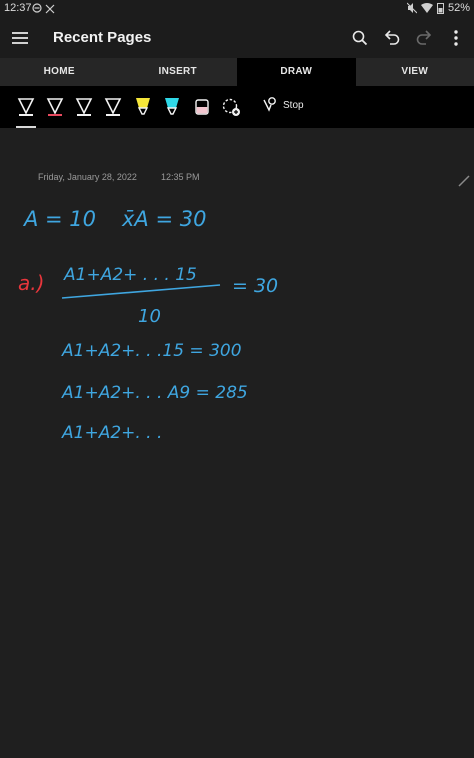 The width and height of the screenshot is (474, 758). I want to click on hamburger-menu-icon, so click(20, 38).